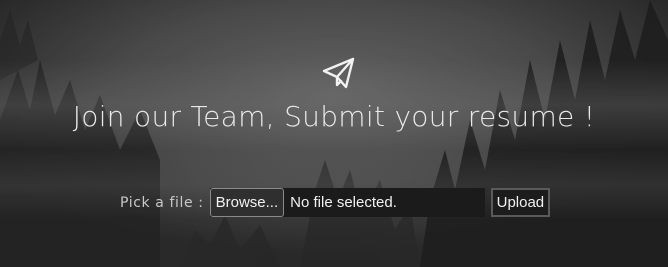 This screenshot has height=267, width=668. What do you see at coordinates (162, 202) in the screenshot?
I see `pick-file-label: Pick a file :` at bounding box center [162, 202].